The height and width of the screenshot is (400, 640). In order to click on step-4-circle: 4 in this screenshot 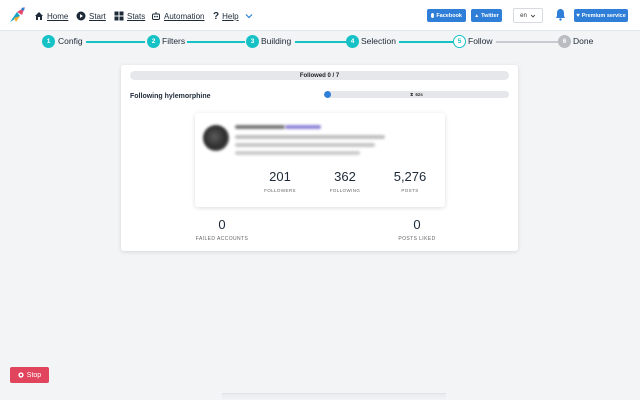, I will do `click(352, 41)`.